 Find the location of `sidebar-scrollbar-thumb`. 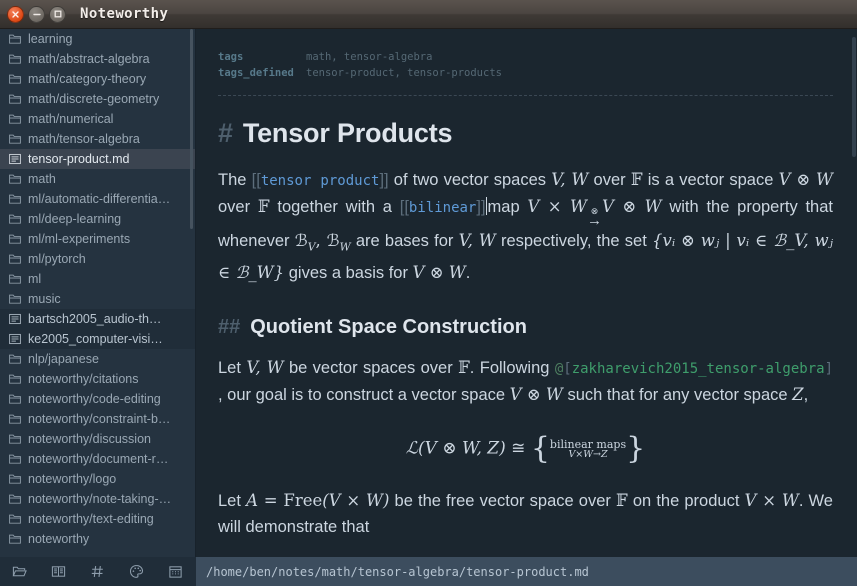

sidebar-scrollbar-thumb is located at coordinates (191, 129).